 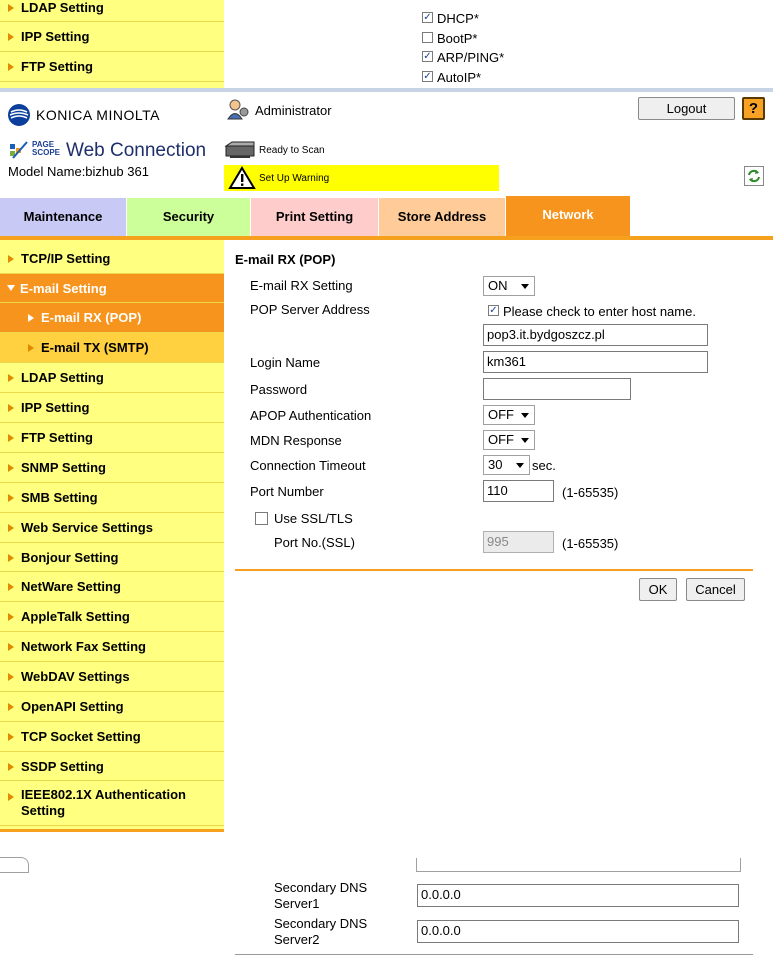 What do you see at coordinates (87, 527) in the screenshot?
I see `sidebar-item-label: Web Service Settings` at bounding box center [87, 527].